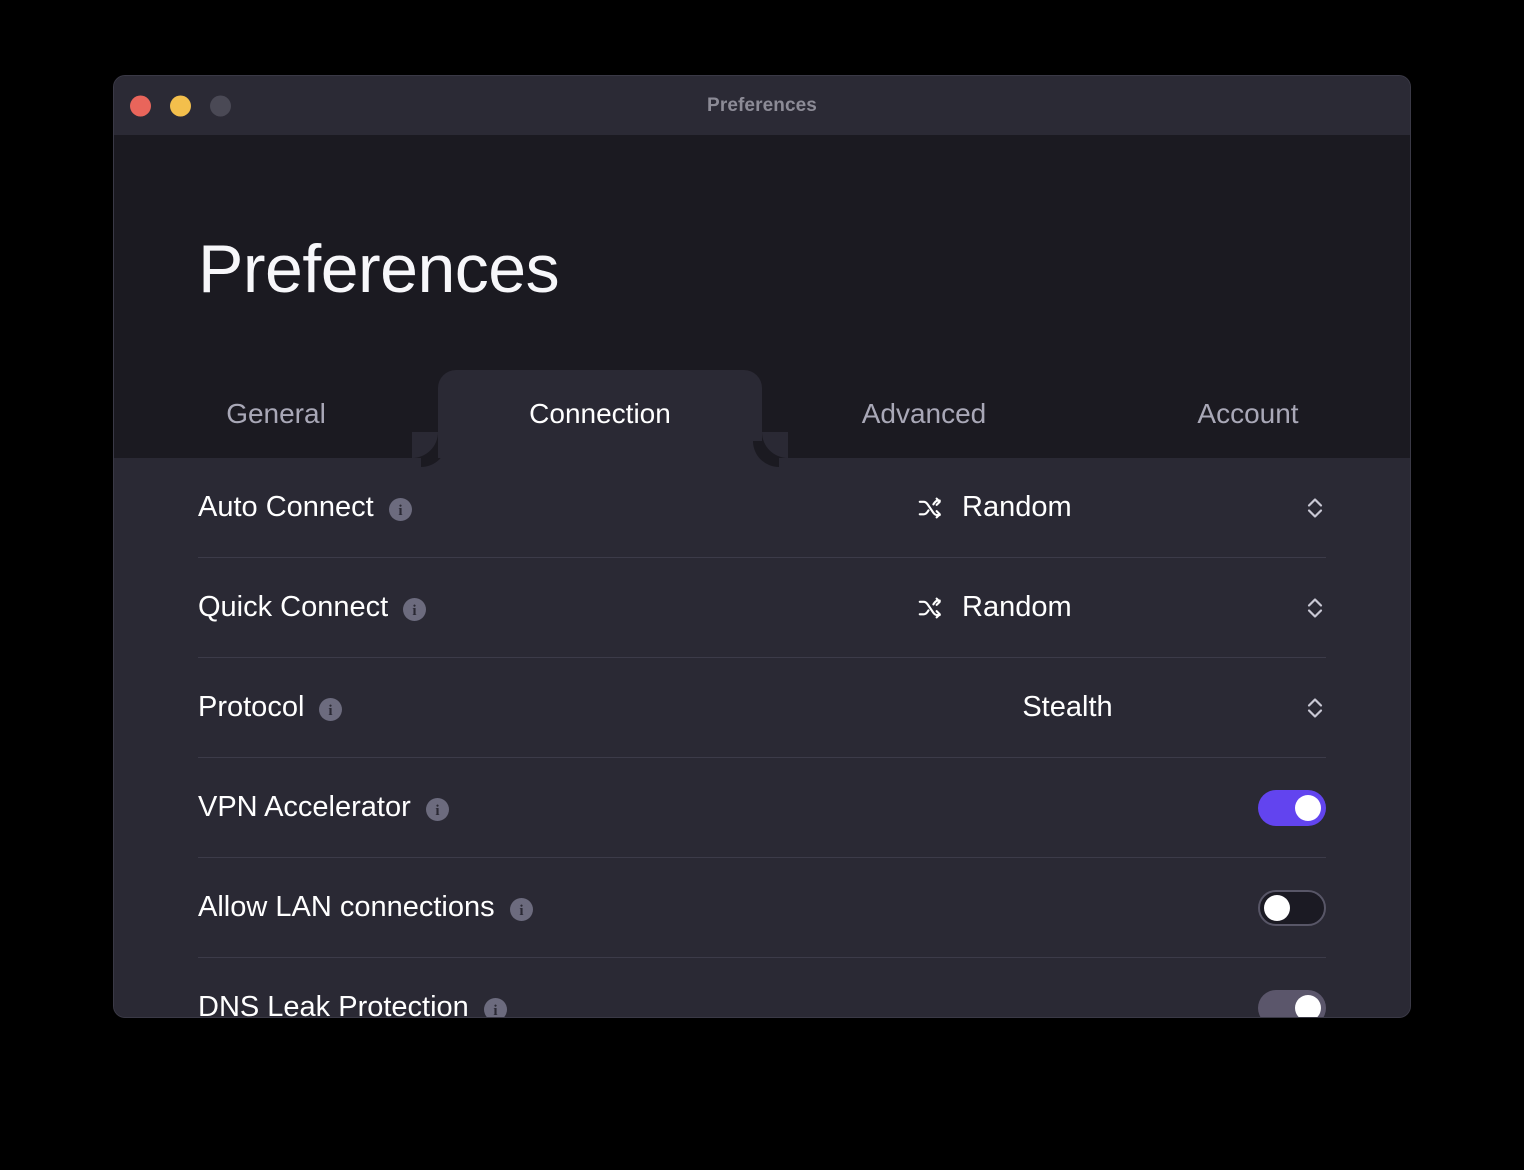 The width and height of the screenshot is (1524, 1170). I want to click on setting-label-group: Quick Connect i, so click(312, 607).